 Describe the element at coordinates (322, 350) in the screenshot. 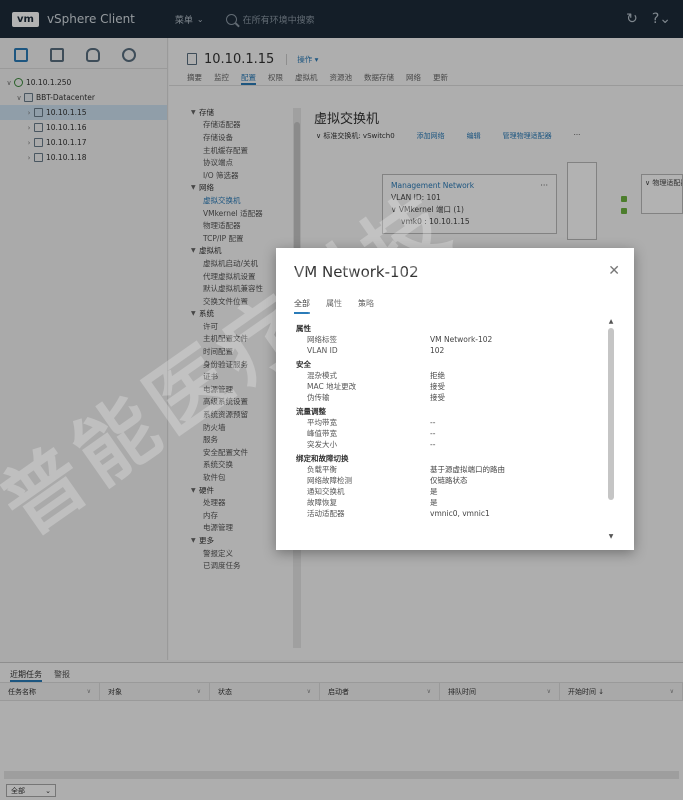

I see `property-key: VLAN ID` at that location.